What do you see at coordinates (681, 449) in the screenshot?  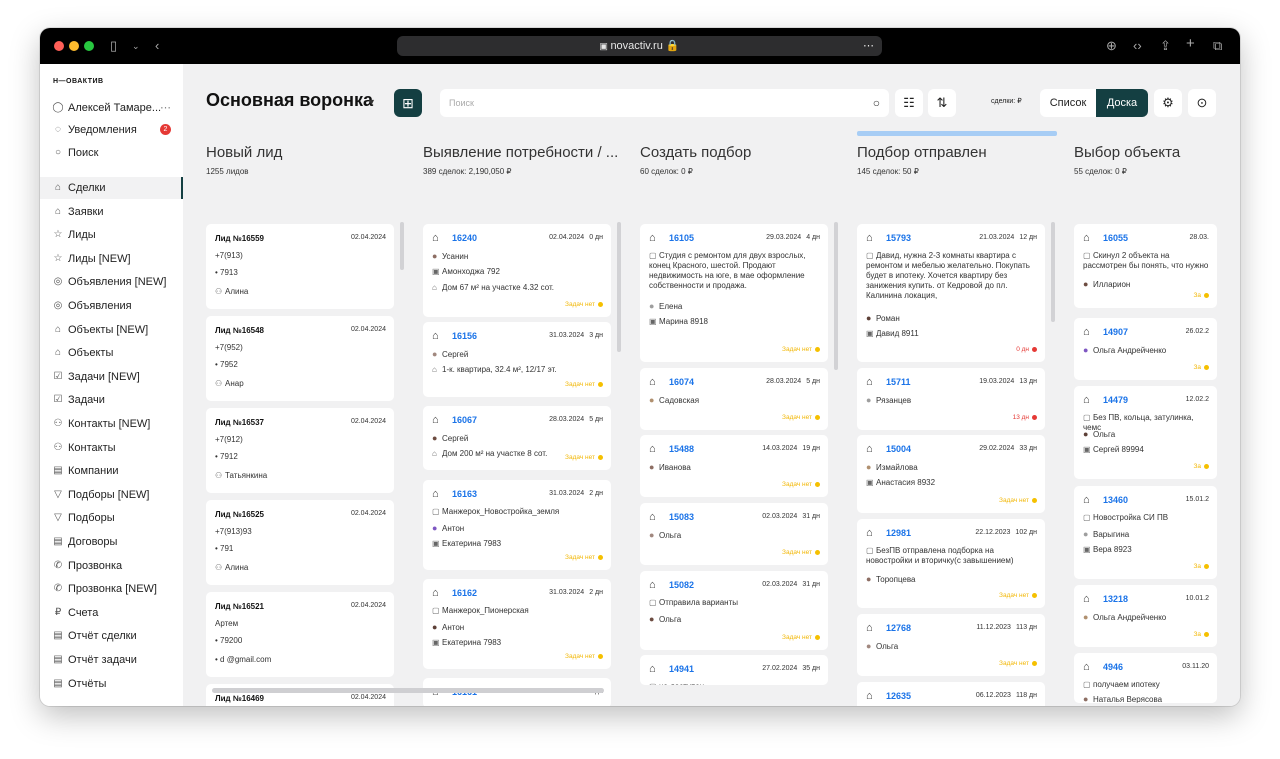 I see `deal-number: 15488` at bounding box center [681, 449].